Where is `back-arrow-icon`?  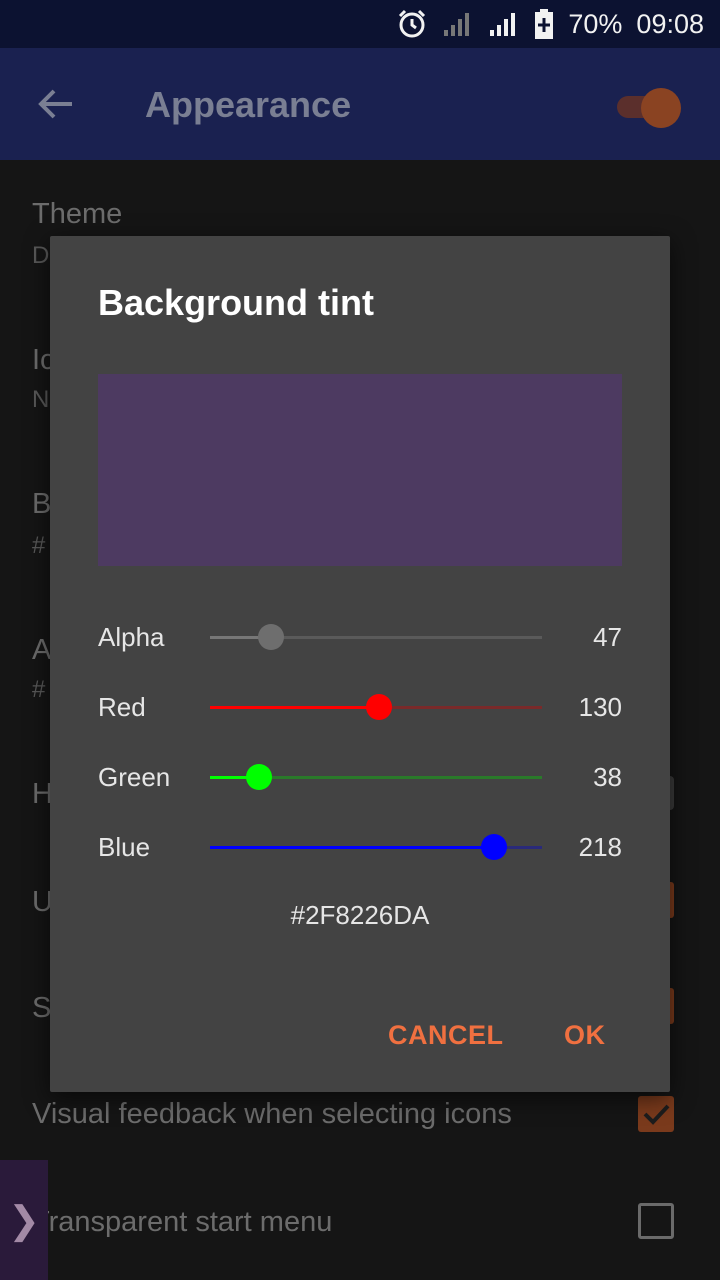 back-arrow-icon is located at coordinates (55, 104).